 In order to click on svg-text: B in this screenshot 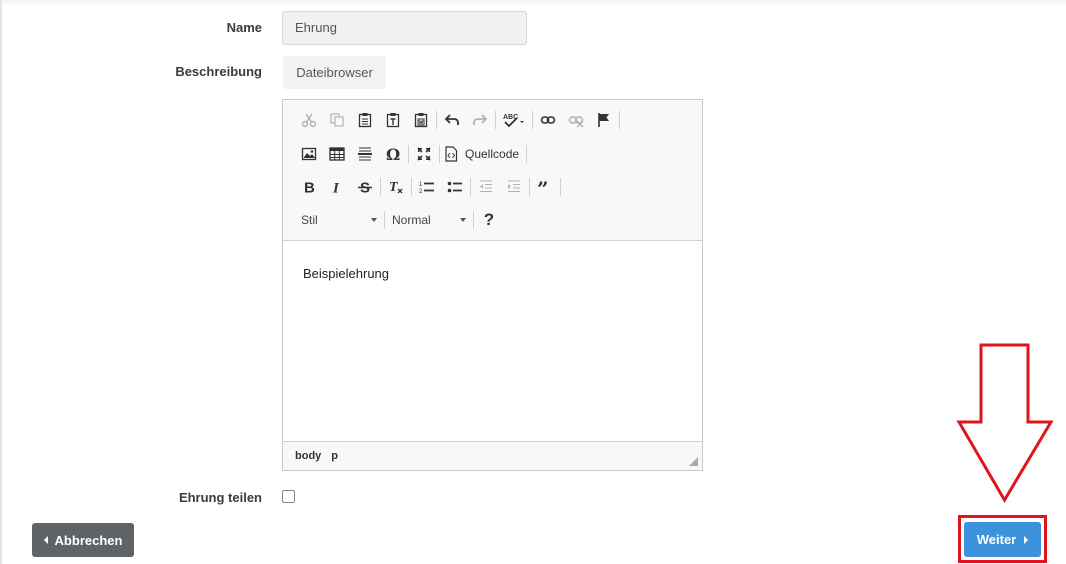, I will do `click(309, 188)`.